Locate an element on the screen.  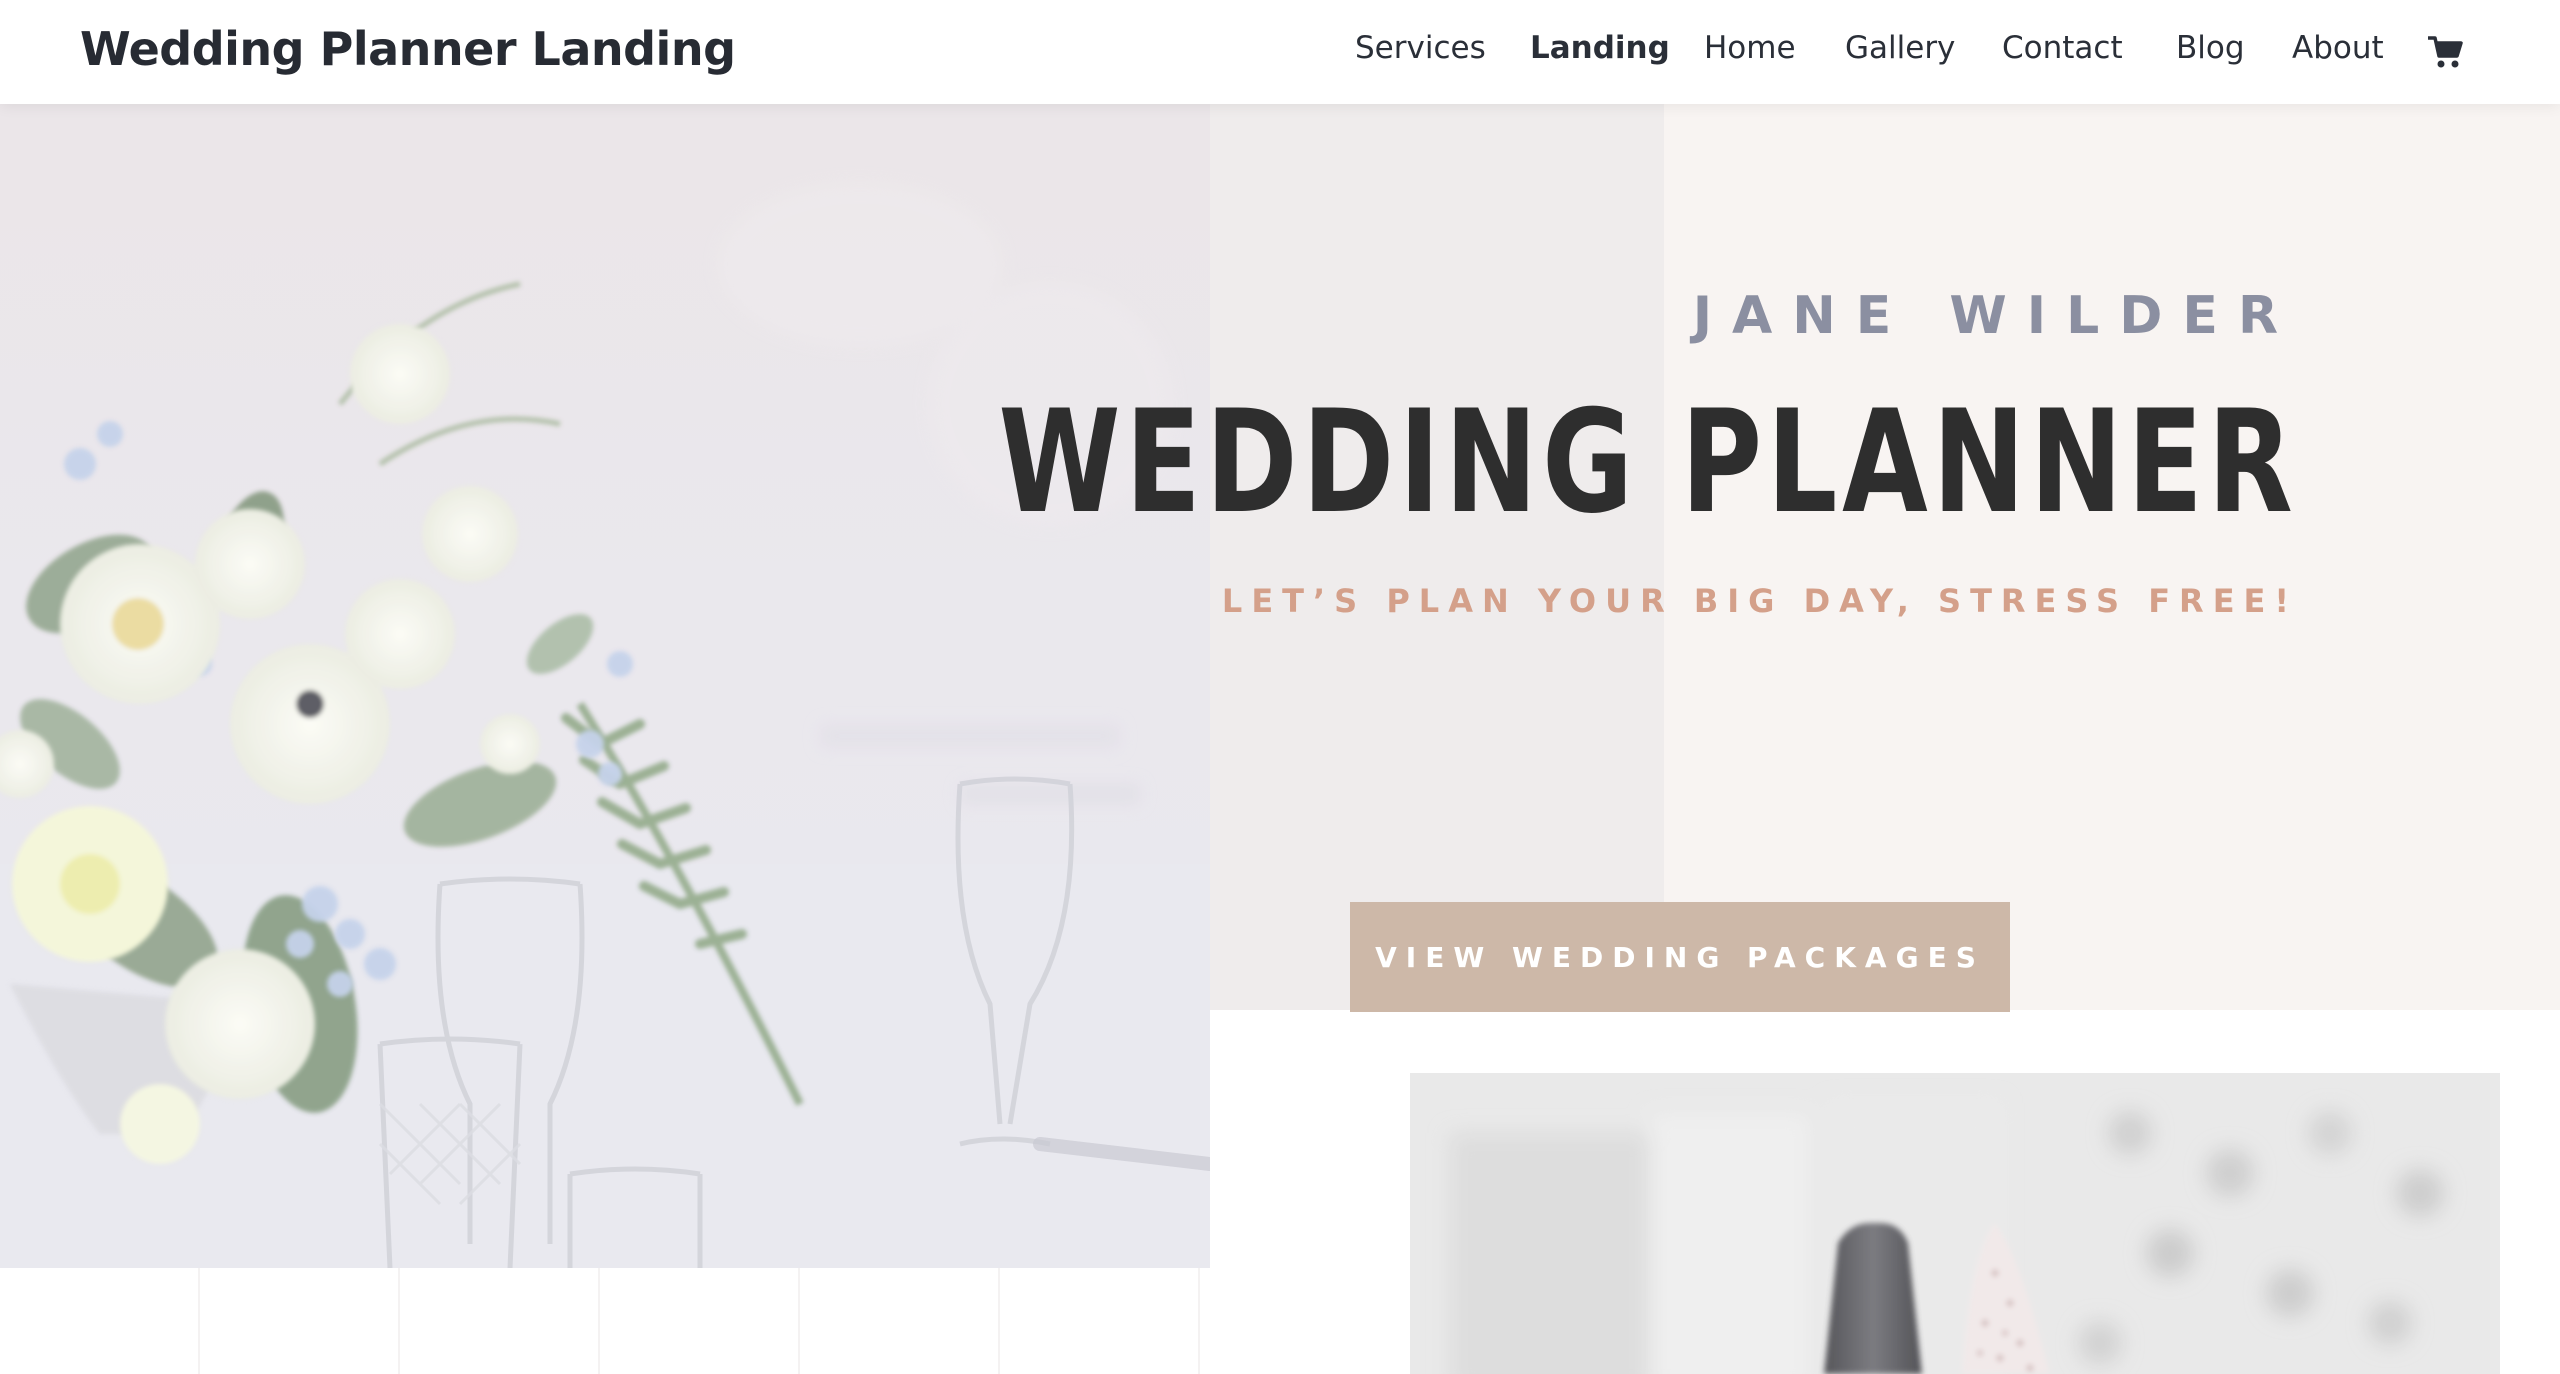
site-title: Wedding Planner Landing is located at coordinates (408, 49).